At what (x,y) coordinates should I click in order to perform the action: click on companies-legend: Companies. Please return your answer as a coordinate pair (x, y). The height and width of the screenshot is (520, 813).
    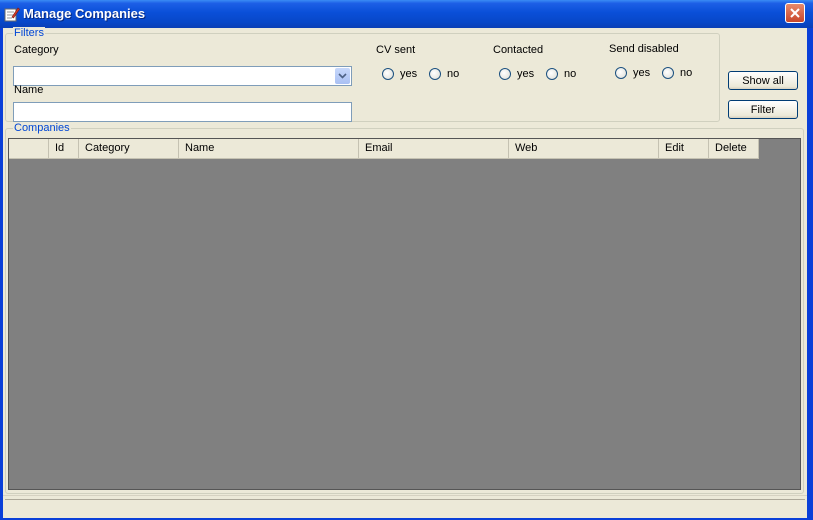
    Looking at the image, I should click on (42, 128).